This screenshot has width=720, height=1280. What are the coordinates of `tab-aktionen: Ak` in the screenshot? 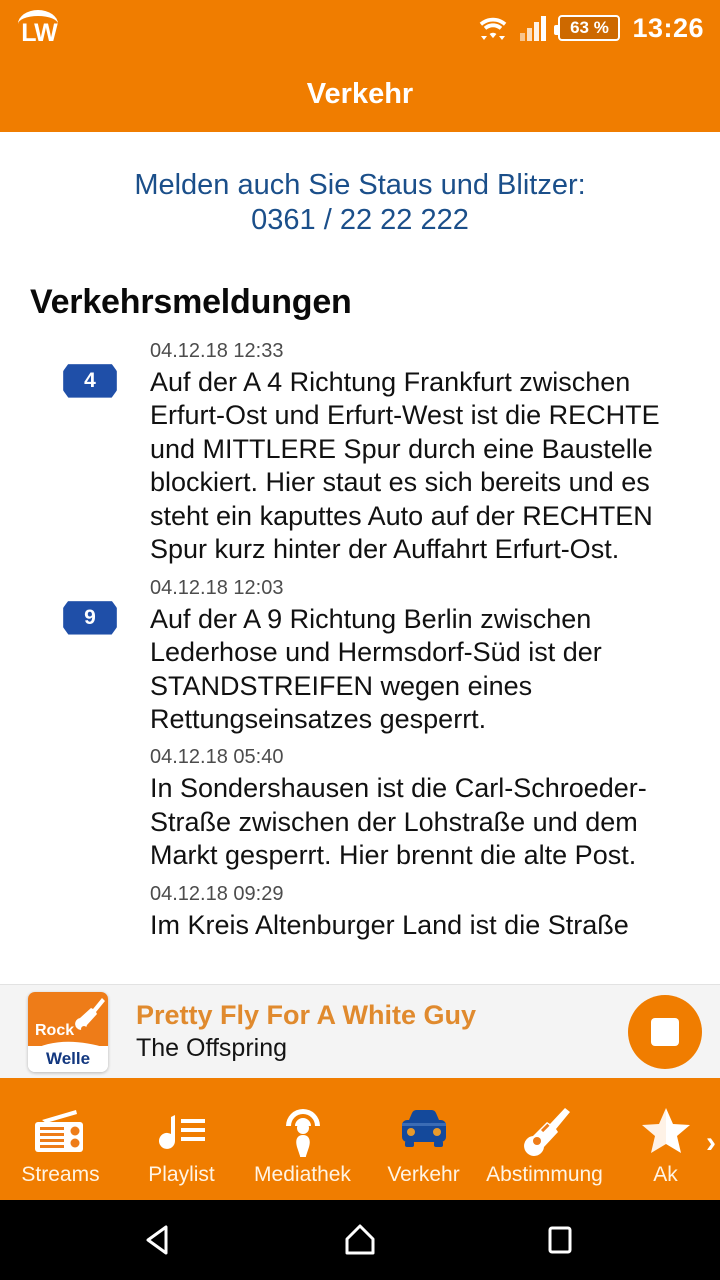 It's located at (662, 1139).